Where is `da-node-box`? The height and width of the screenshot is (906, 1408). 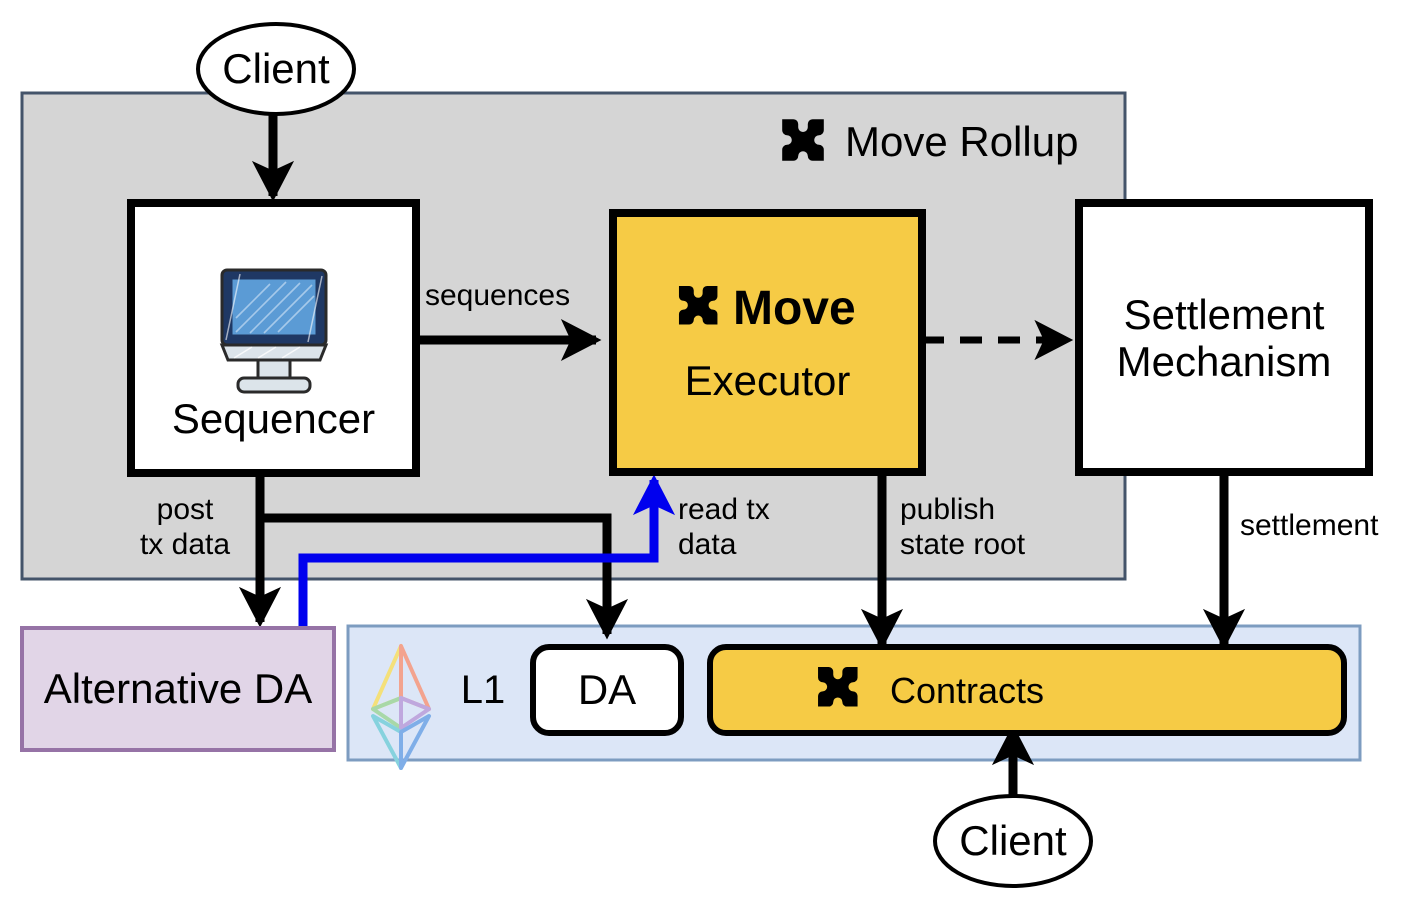
da-node-box is located at coordinates (607, 690).